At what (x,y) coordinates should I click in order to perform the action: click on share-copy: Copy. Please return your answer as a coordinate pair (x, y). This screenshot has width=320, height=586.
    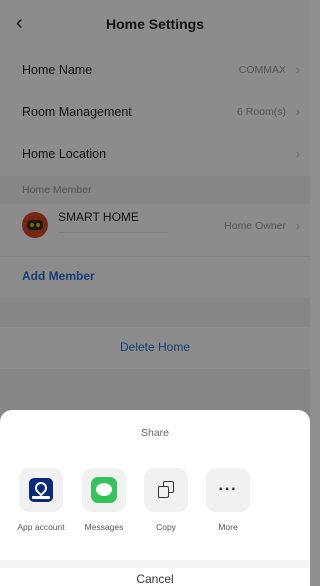
    Looking at the image, I should click on (166, 500).